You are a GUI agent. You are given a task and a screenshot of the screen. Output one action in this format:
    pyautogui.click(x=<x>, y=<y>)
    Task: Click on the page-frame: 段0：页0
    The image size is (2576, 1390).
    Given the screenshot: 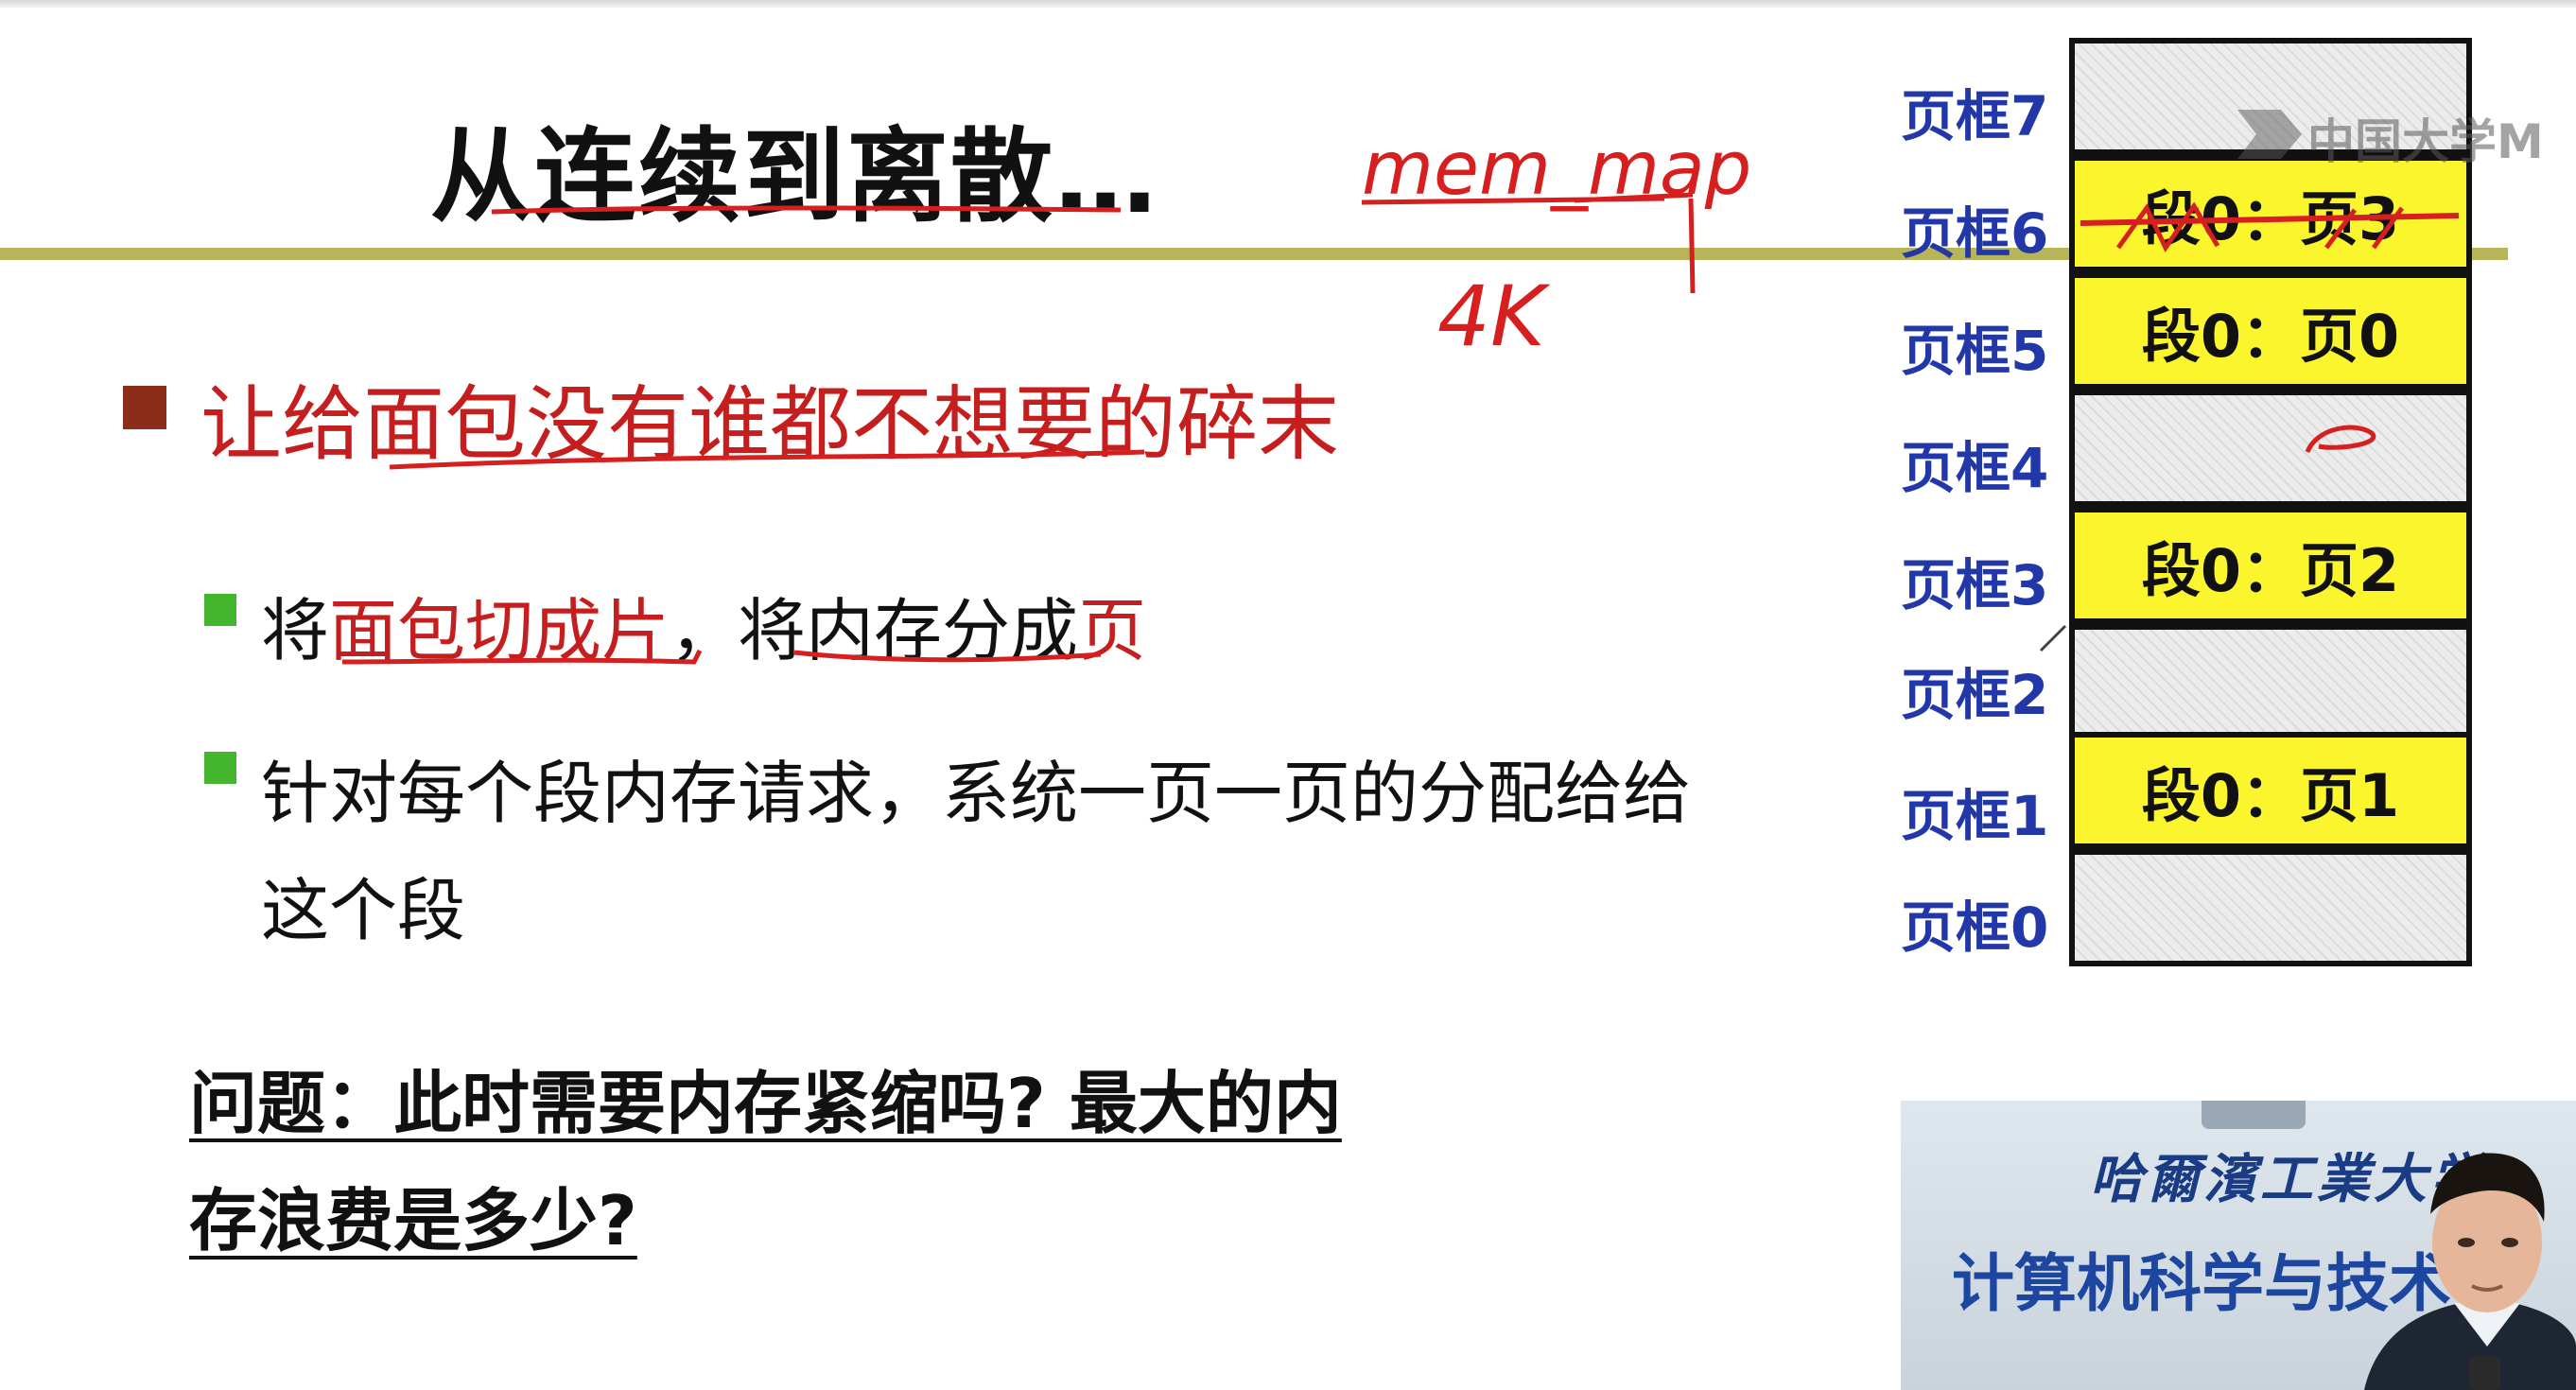 What is the action you would take?
    pyautogui.click(x=2270, y=331)
    